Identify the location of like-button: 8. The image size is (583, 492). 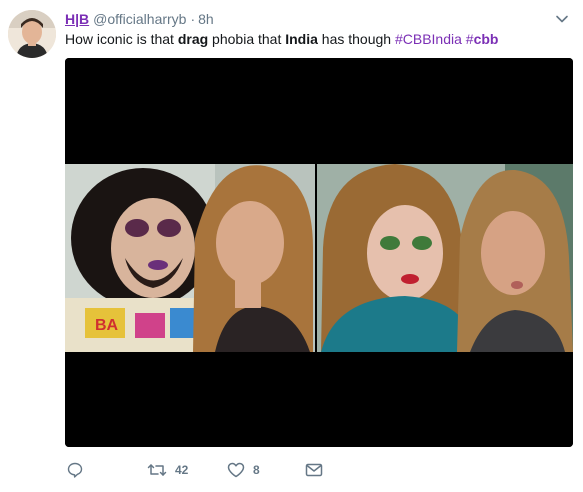
(243, 470).